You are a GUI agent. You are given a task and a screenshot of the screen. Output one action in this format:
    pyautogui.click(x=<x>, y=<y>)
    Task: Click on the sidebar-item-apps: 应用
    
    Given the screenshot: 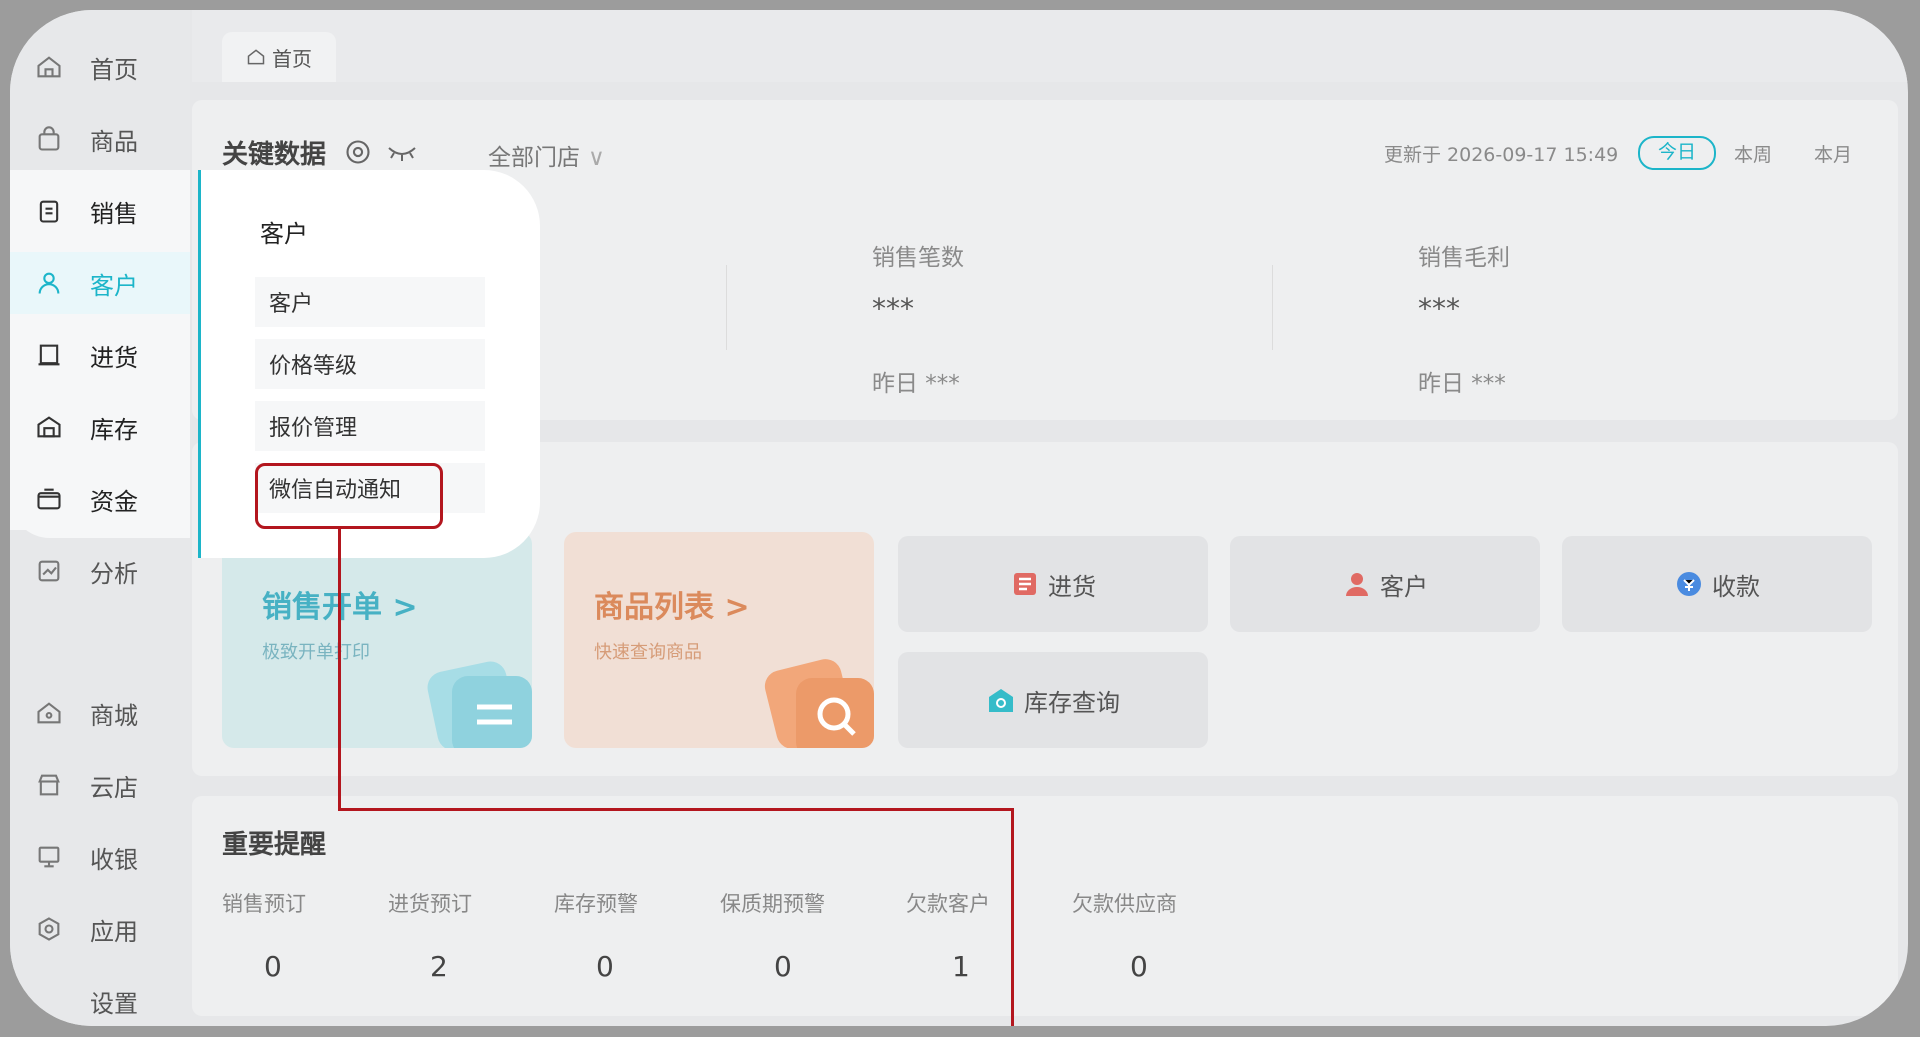 What is the action you would take?
    pyautogui.click(x=100, y=929)
    